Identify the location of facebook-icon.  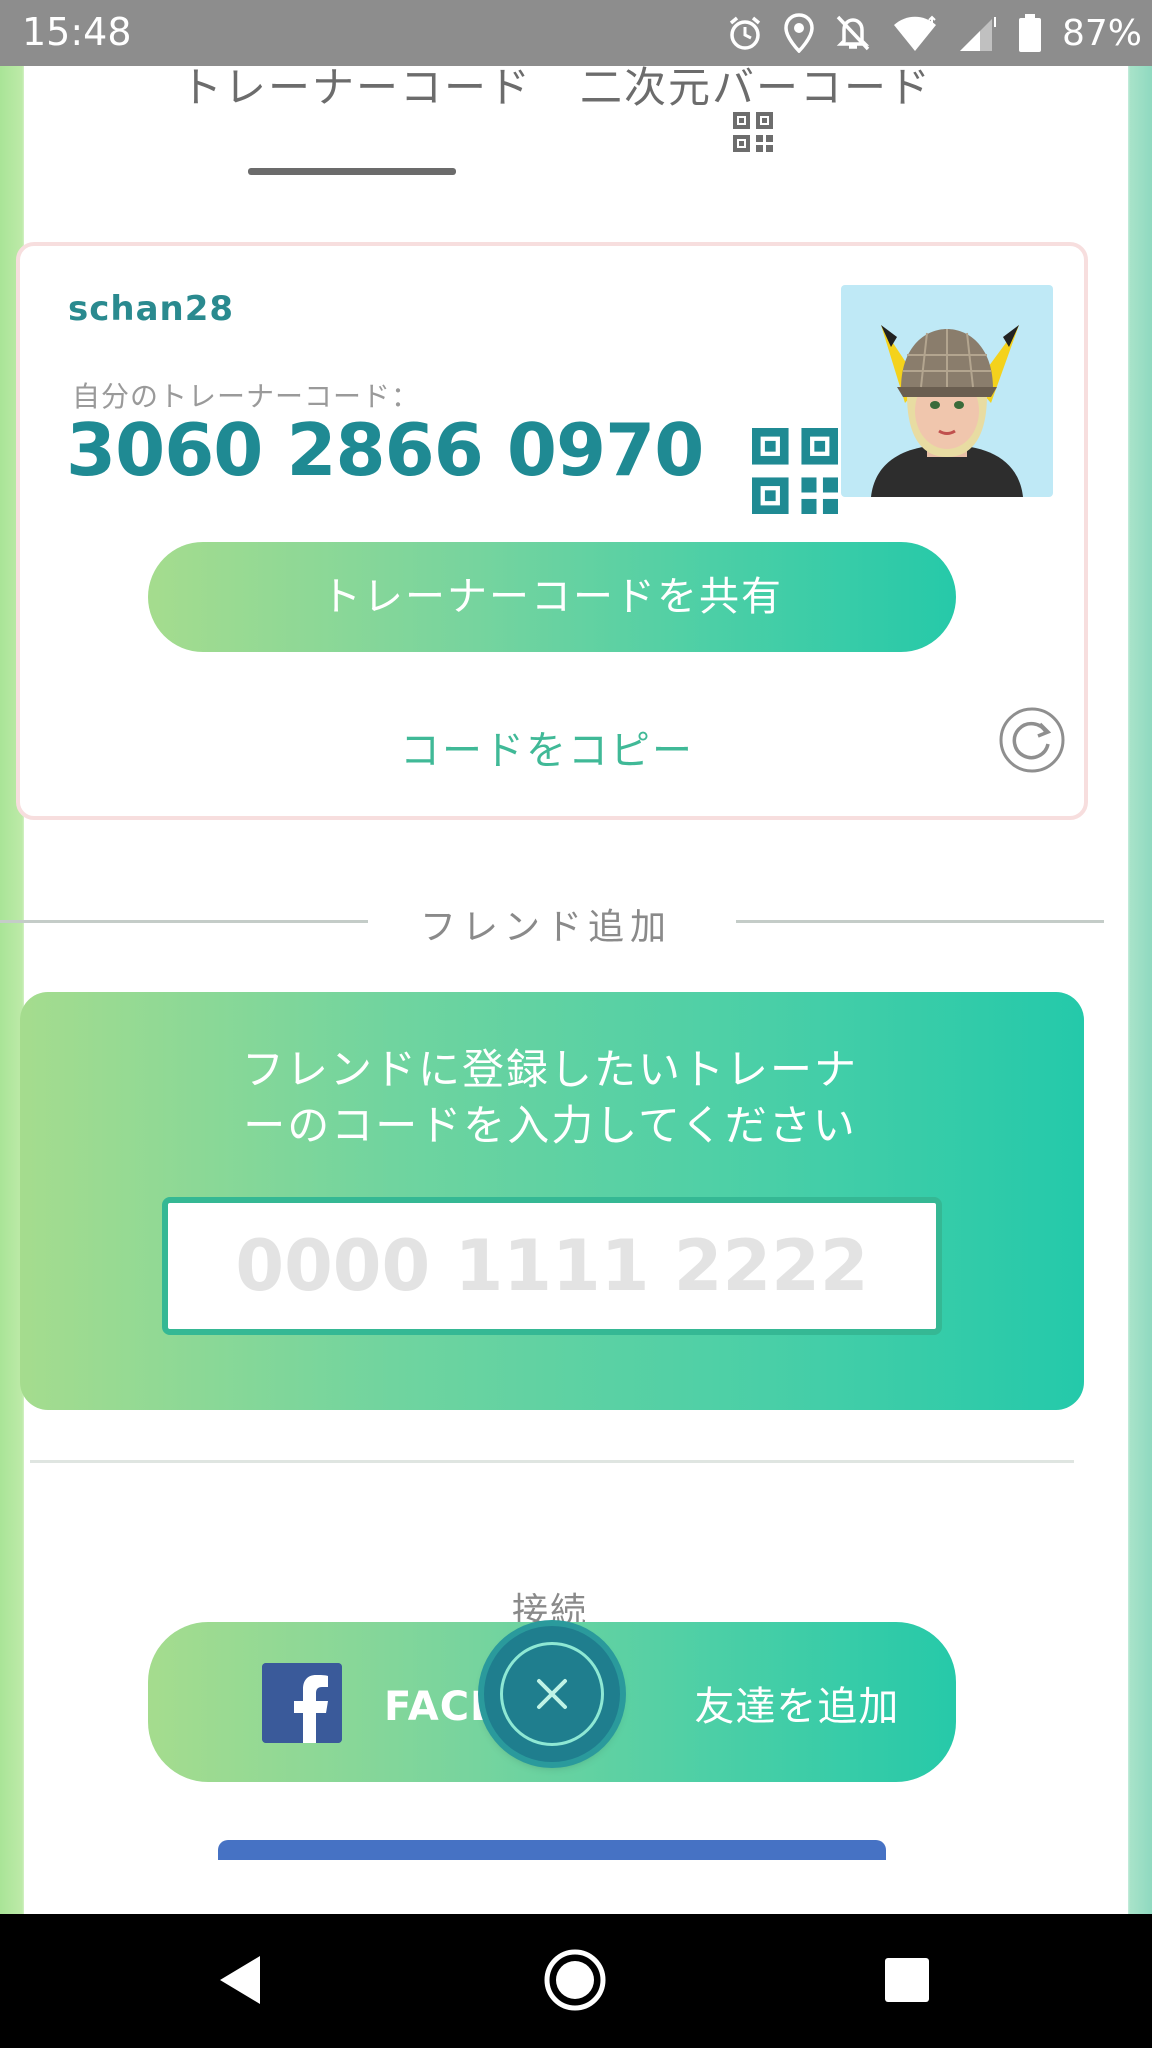
(302, 1703).